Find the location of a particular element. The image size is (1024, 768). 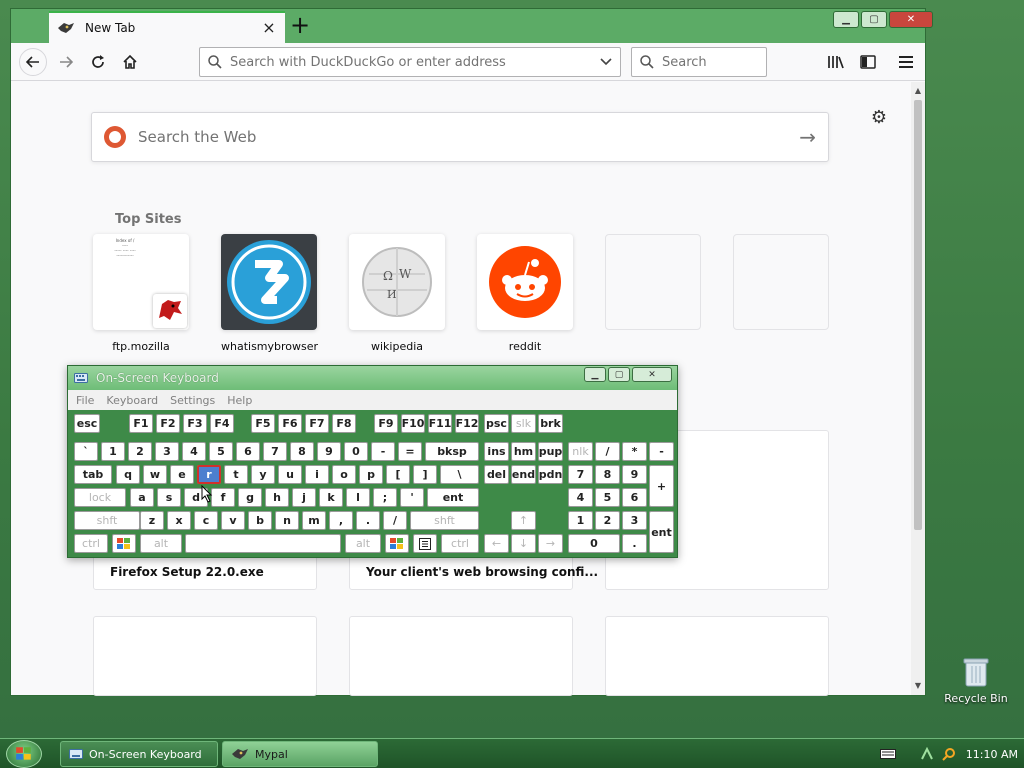

key-right-ctrl: ctrl is located at coordinates (460, 543).